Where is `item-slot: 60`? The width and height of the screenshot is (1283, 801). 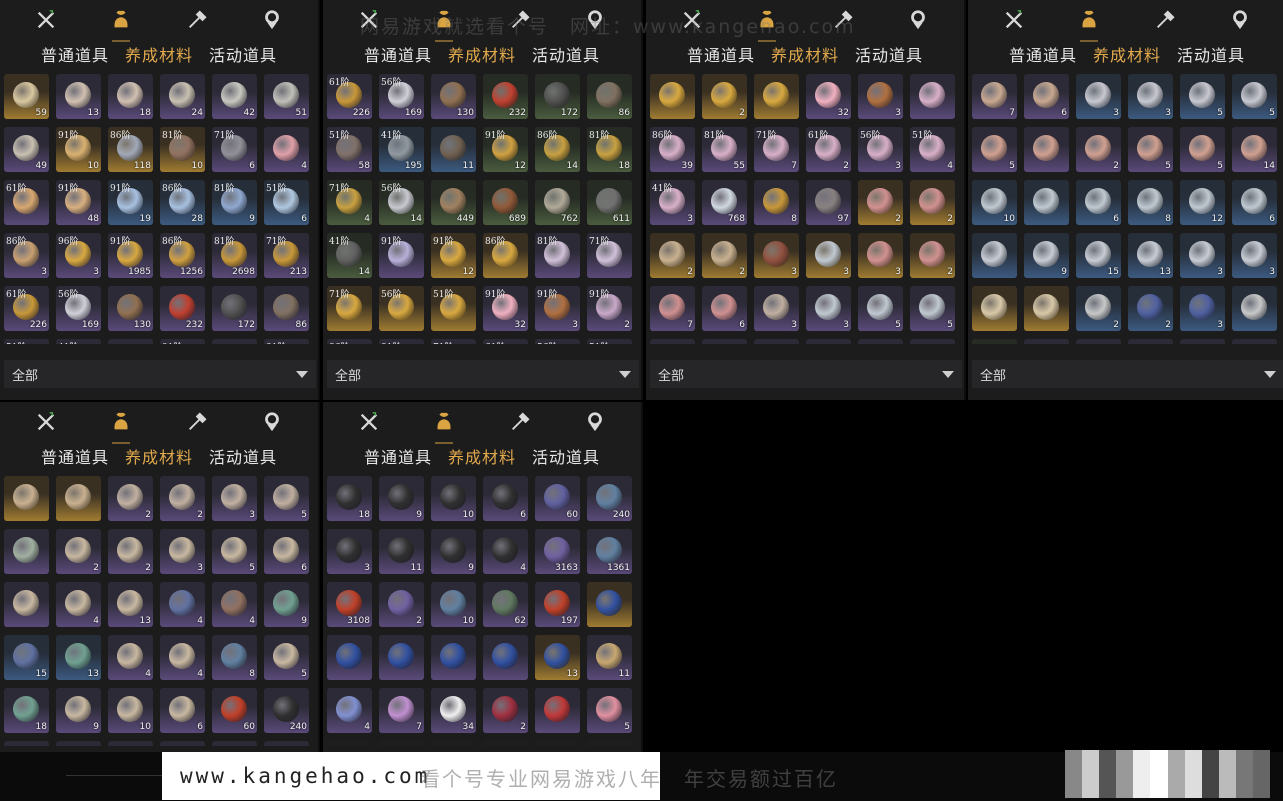 item-slot: 60 is located at coordinates (234, 710).